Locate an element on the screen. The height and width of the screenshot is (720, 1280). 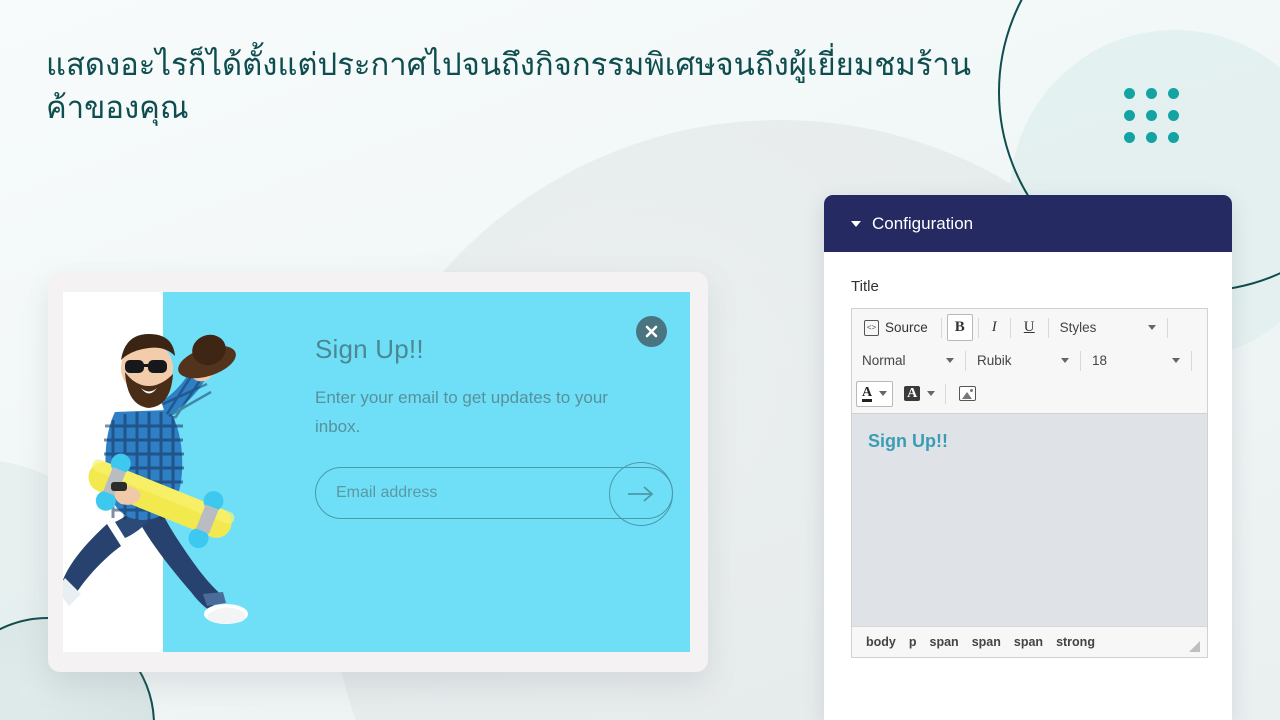
insert-image-icon is located at coordinates (968, 393).